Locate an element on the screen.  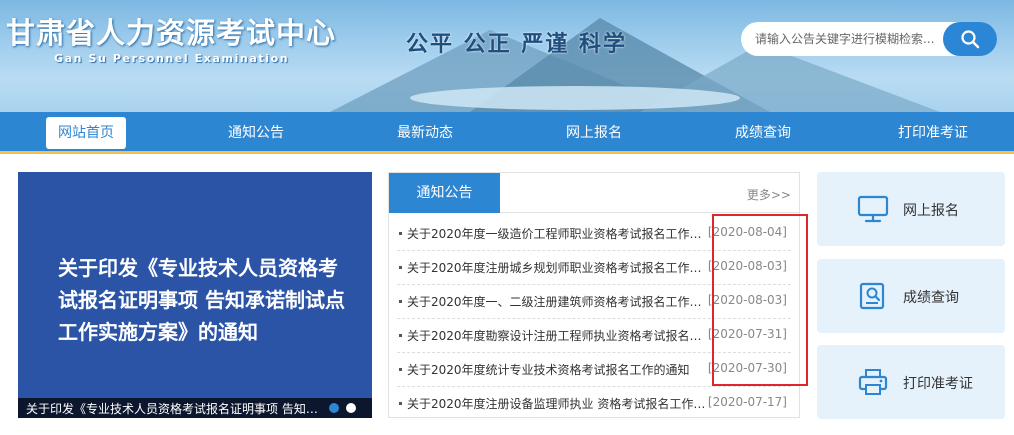
nav-item-online-registration: 网上报名 is located at coordinates (594, 133).